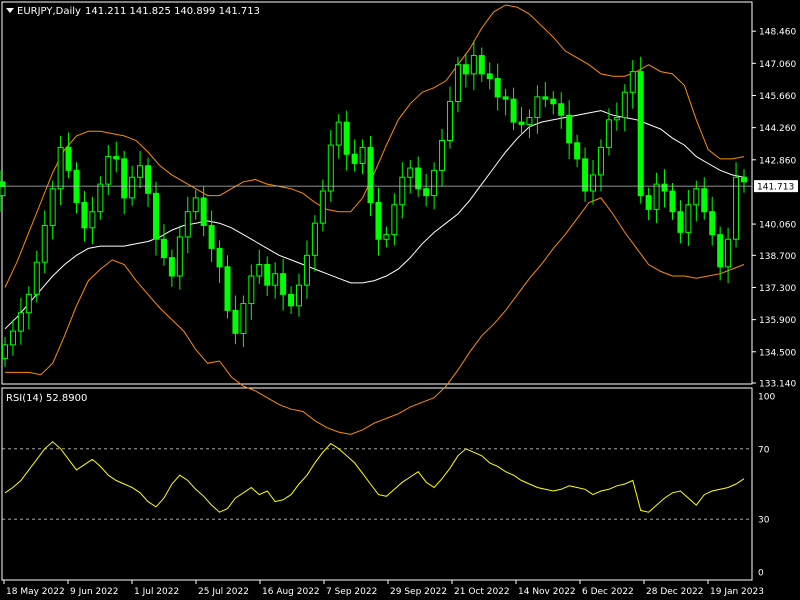  What do you see at coordinates (482, 592) in the screenshot?
I see `time-tick-label: 21 Oct 2022` at bounding box center [482, 592].